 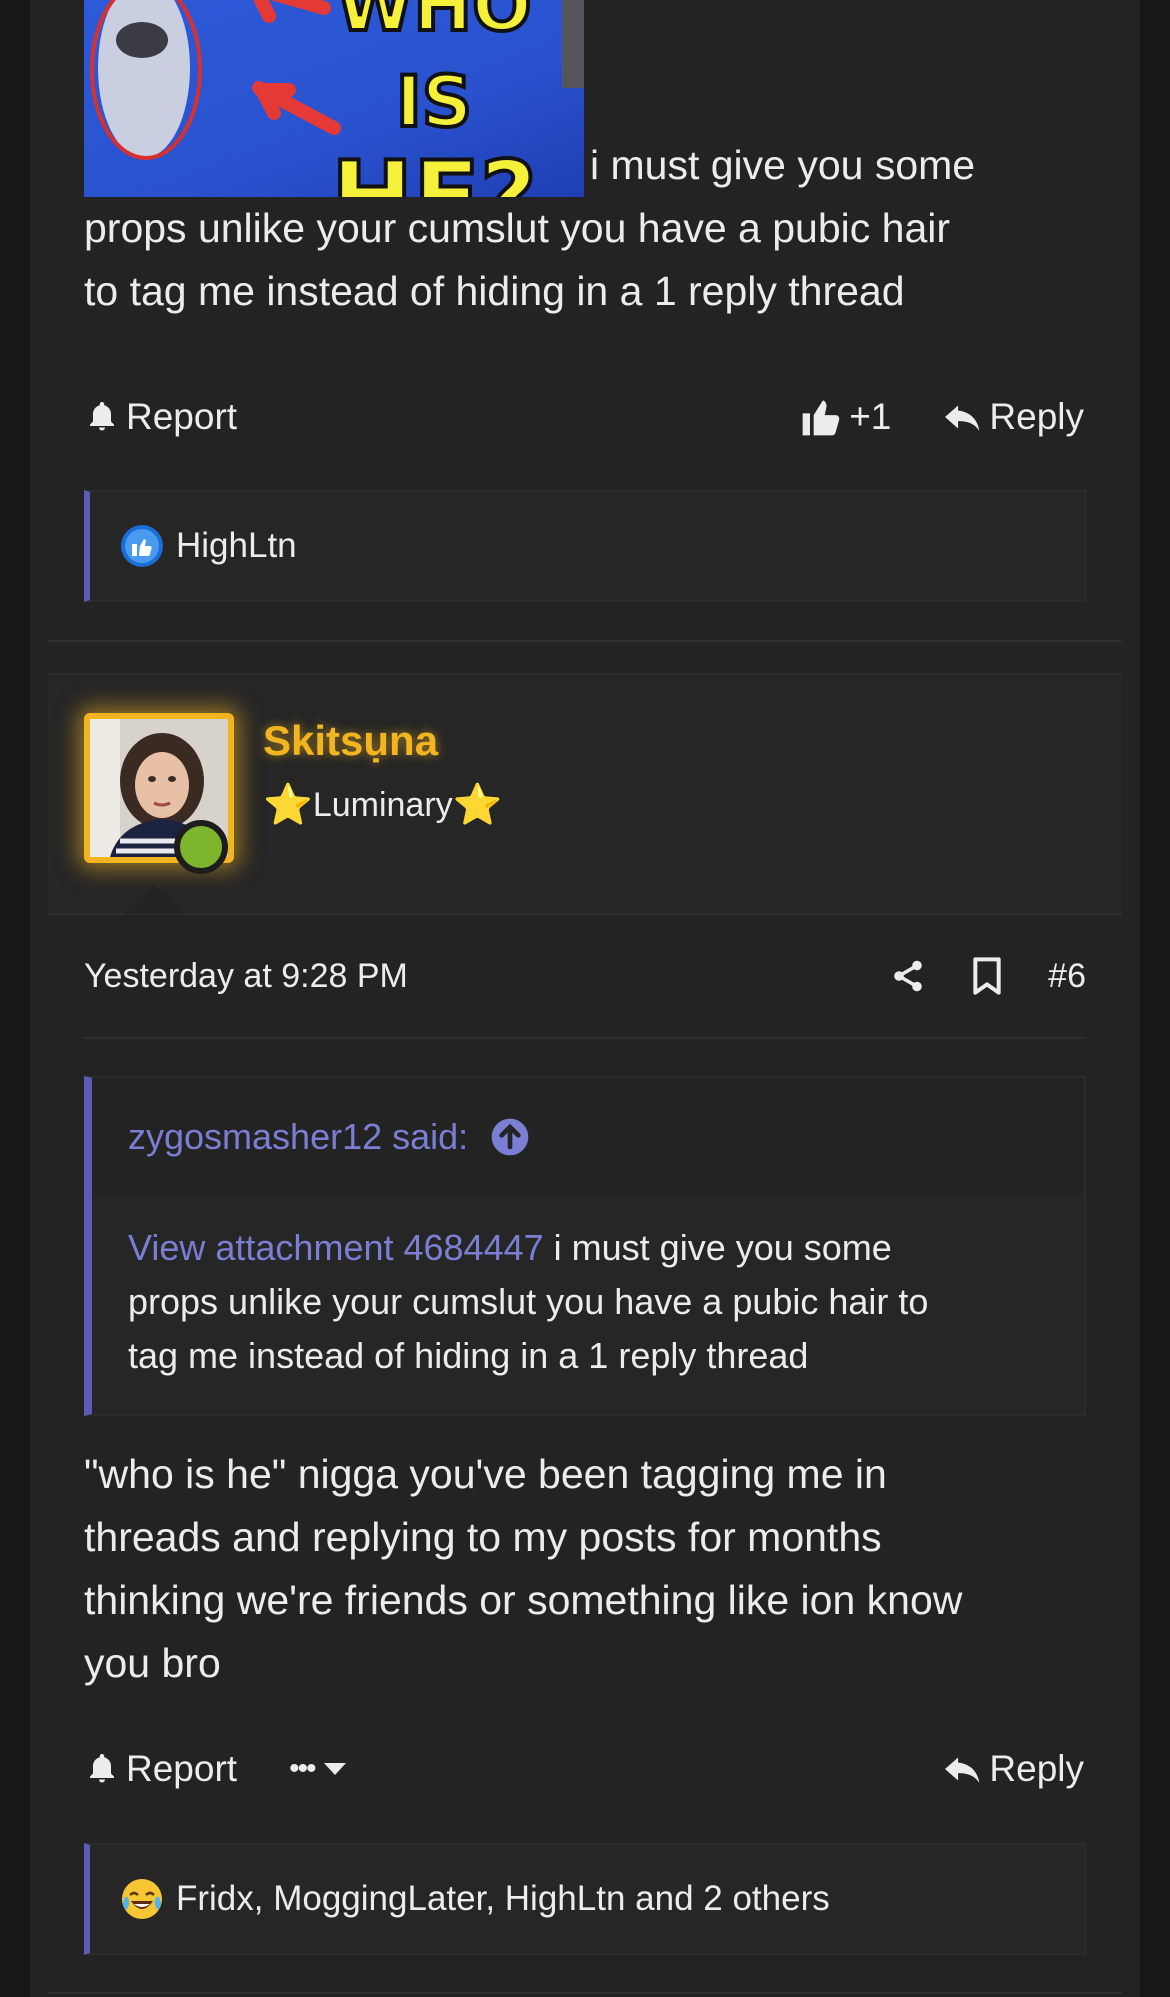 I want to click on attachment-thumbnail: WHO IS HE?, so click(x=334, y=98).